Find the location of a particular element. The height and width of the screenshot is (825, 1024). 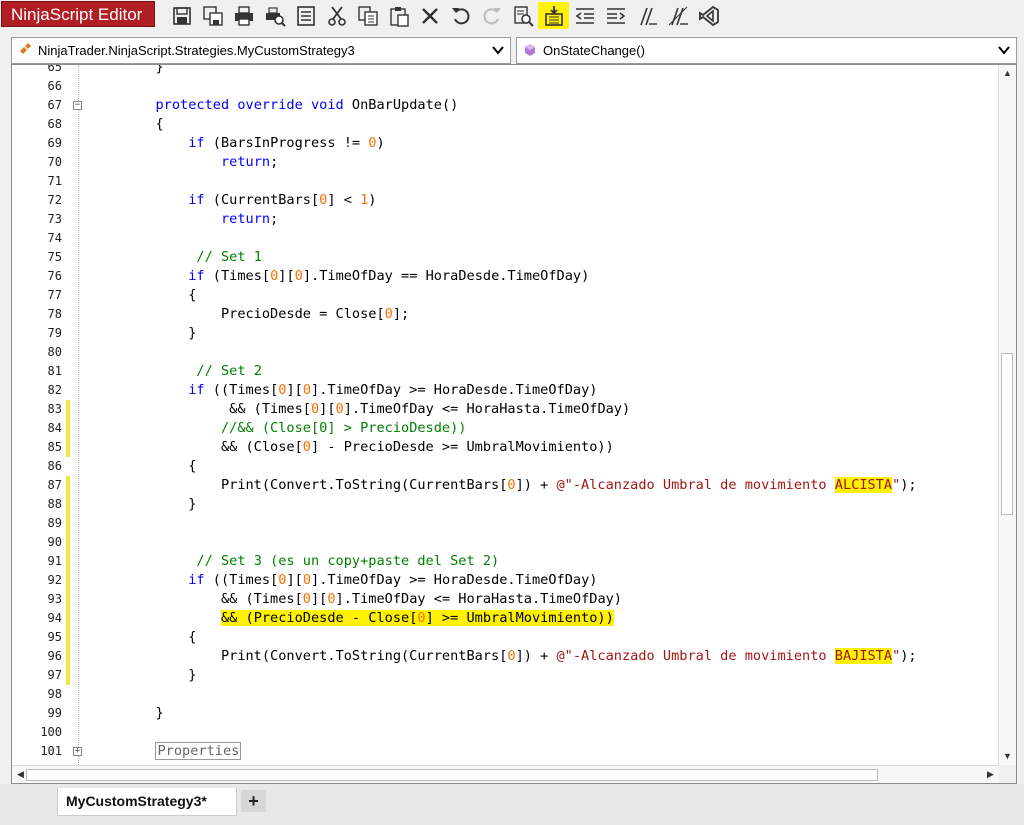

line-number: 78 is located at coordinates (54, 314).